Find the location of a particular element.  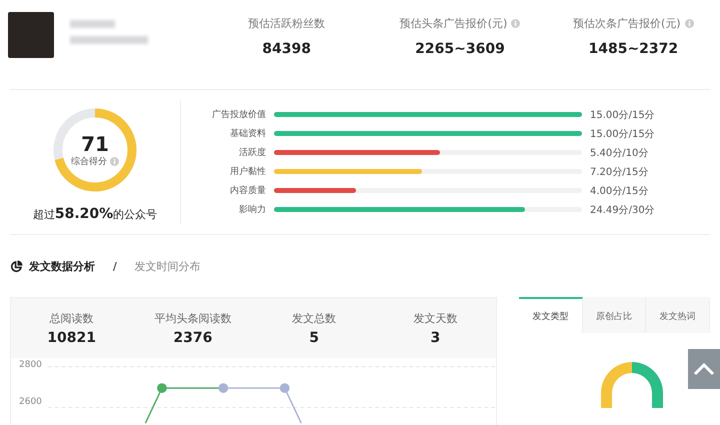

back-to-top-button is located at coordinates (704, 369).